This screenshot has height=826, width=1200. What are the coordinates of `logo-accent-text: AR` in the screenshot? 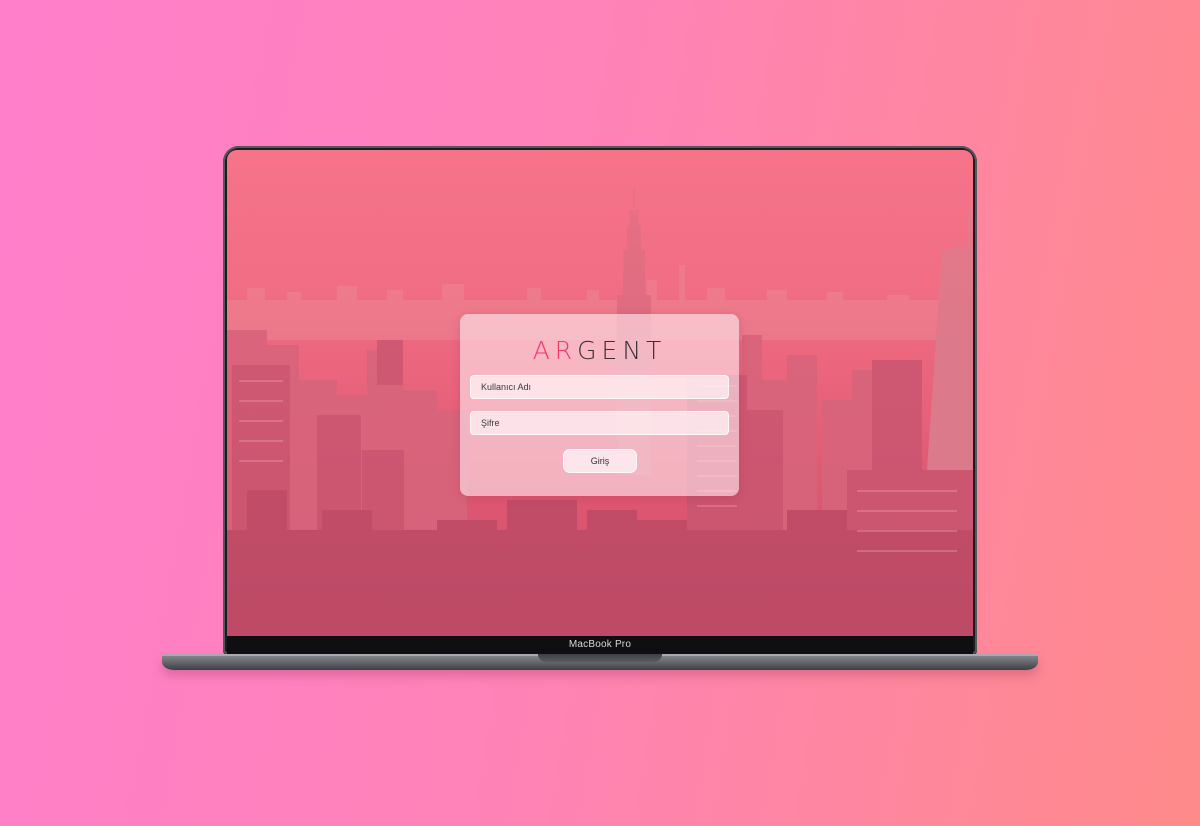 It's located at (555, 350).